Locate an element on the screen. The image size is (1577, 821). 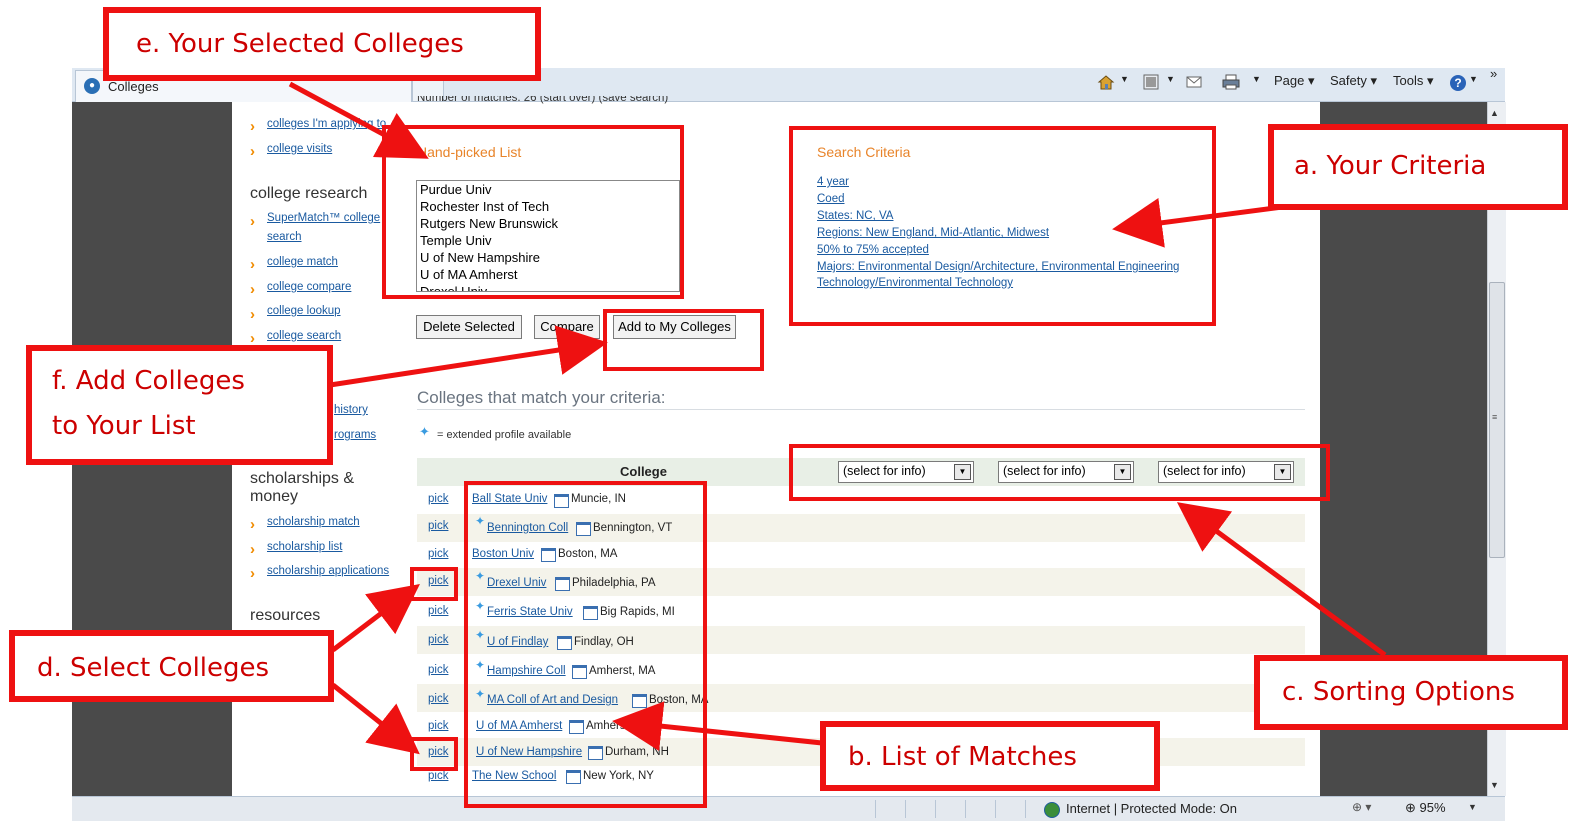
annotation-a: a. Your Criteria is located at coordinates (1418, 167).